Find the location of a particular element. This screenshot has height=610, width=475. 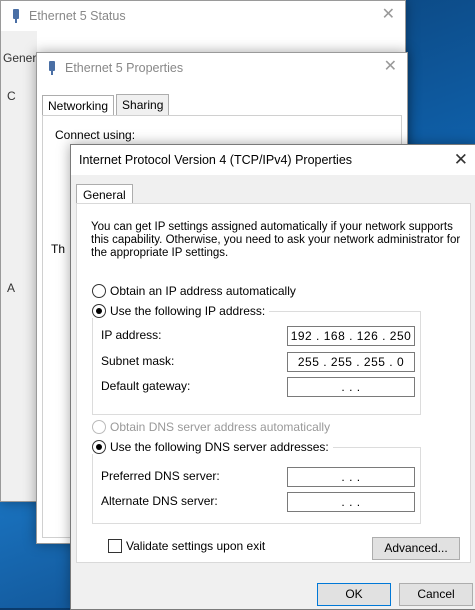

properties-titlebar: Ethernet 5 Properties ✕ is located at coordinates (222, 68).